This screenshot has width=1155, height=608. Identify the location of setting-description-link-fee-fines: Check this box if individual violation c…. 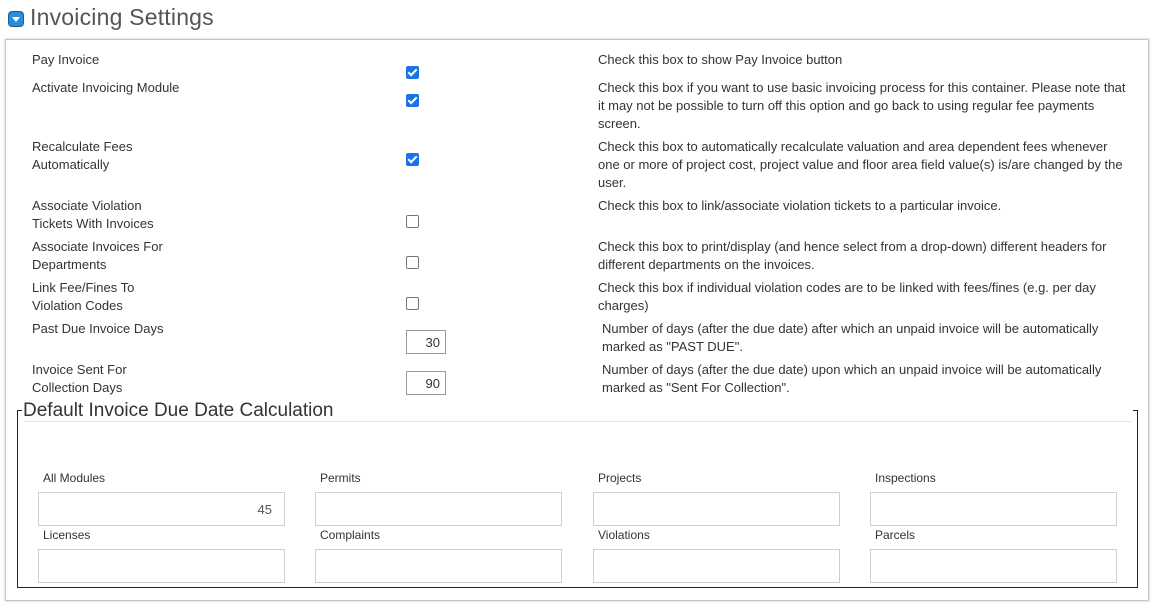
(847, 296).